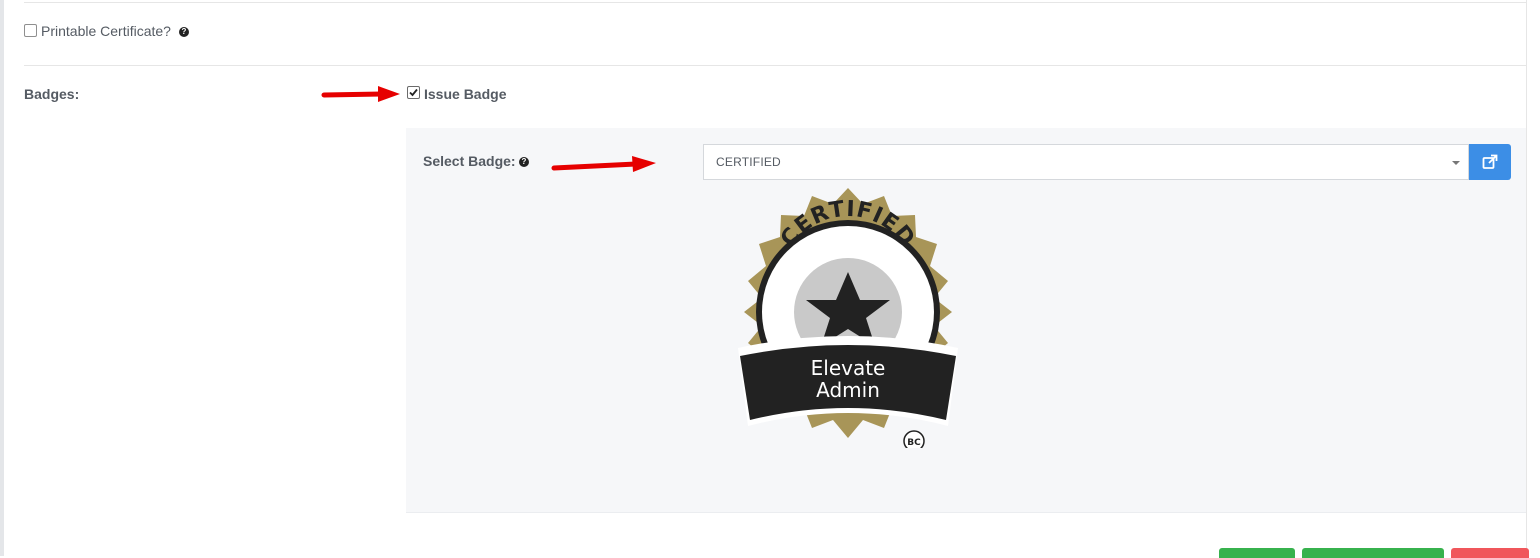 This screenshot has width=1540, height=558. What do you see at coordinates (1526, 278) in the screenshot?
I see `right-border` at bounding box center [1526, 278].